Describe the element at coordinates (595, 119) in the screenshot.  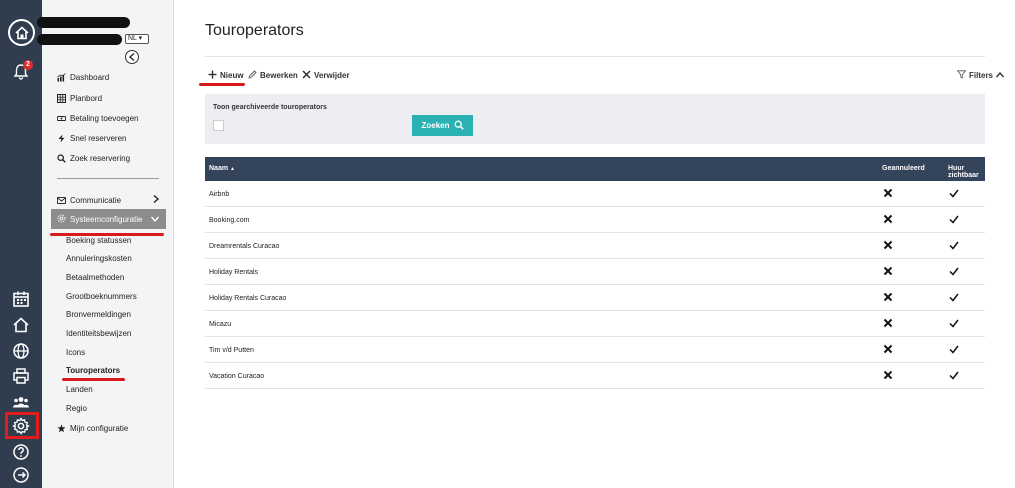
I see `filter-panel: Toon gearchiveerde touroperators Zoeken` at that location.